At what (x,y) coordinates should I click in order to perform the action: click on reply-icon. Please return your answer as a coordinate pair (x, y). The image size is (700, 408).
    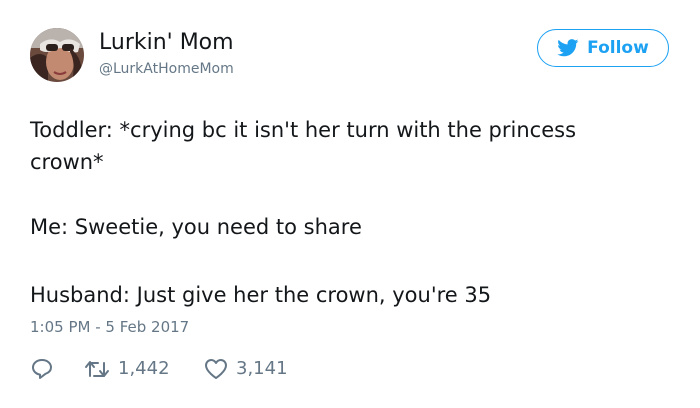
    Looking at the image, I should click on (42, 369).